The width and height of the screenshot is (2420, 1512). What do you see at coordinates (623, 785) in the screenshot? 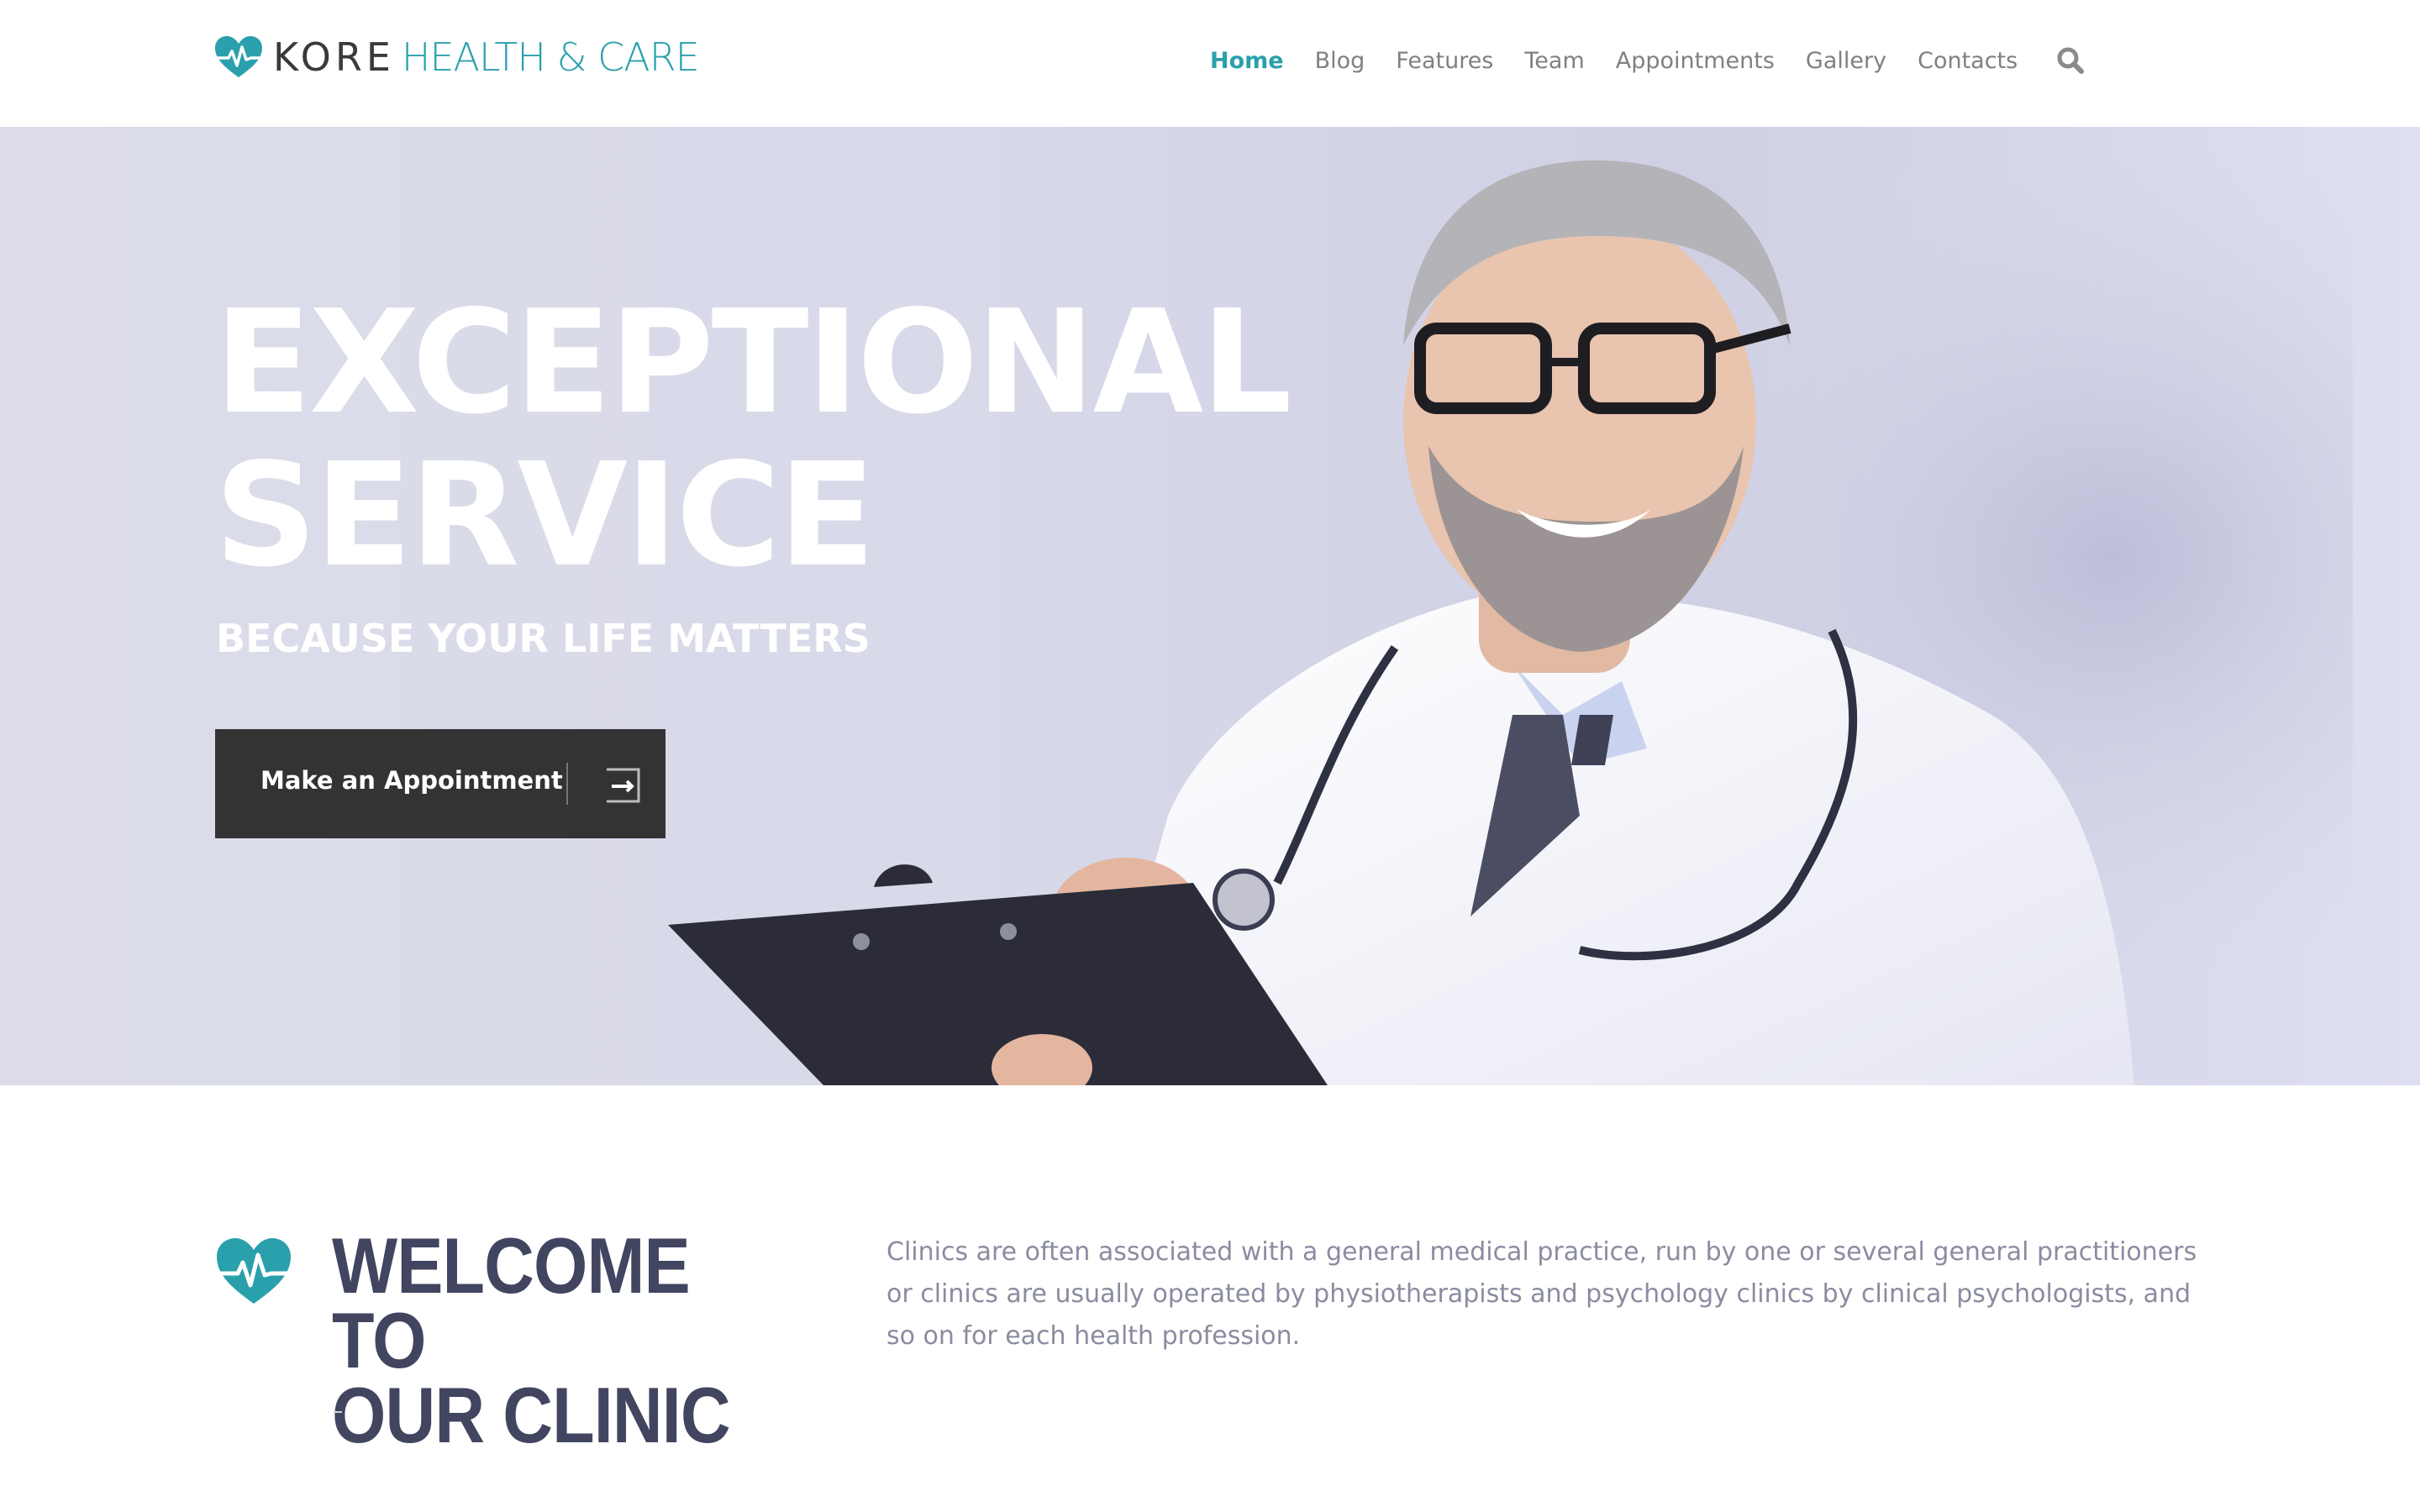
I see `arrow-right-icon` at bounding box center [623, 785].